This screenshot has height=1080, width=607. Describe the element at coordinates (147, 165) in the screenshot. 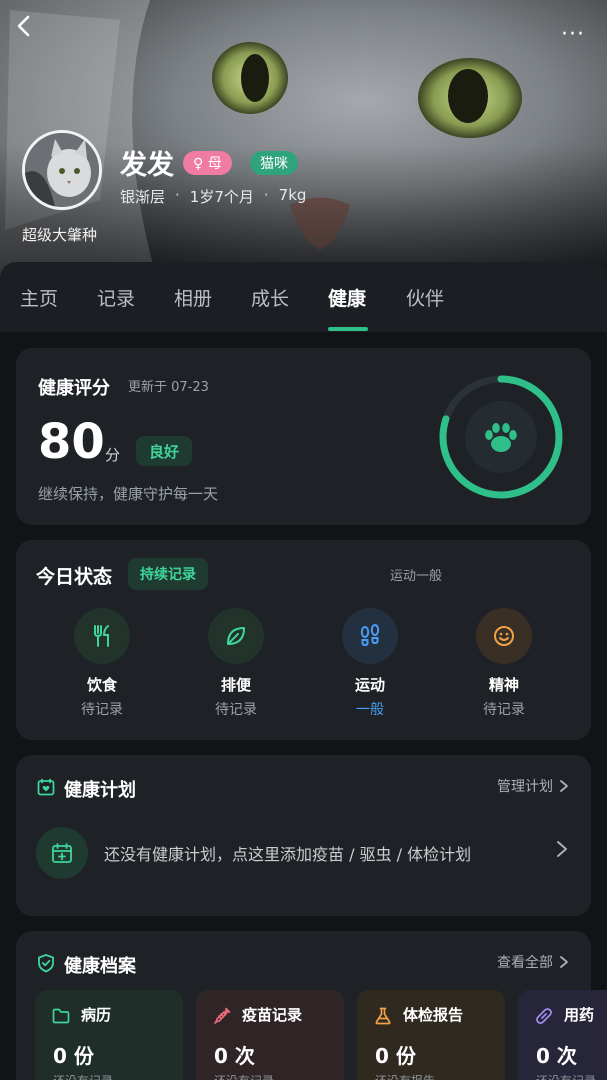

I see `pet-name: 发发` at that location.